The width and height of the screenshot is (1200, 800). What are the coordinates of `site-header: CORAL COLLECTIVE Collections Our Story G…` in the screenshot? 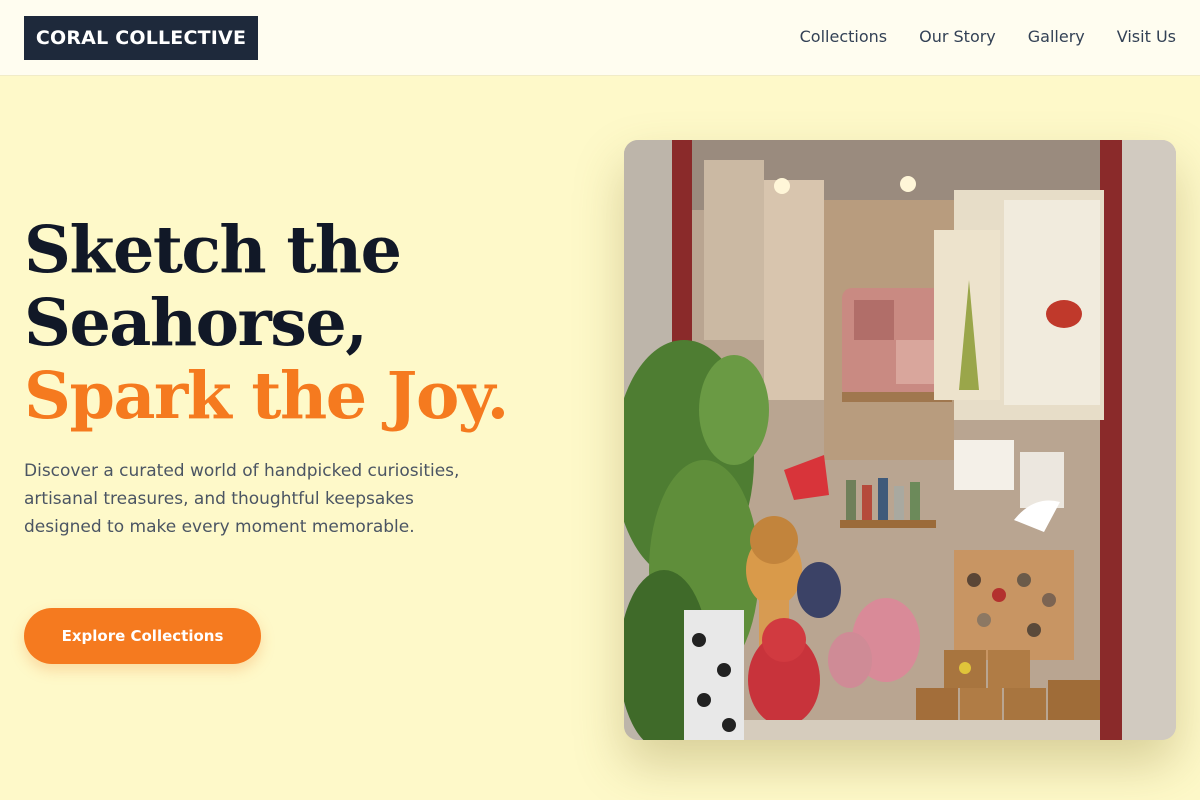 It's located at (600, 38).